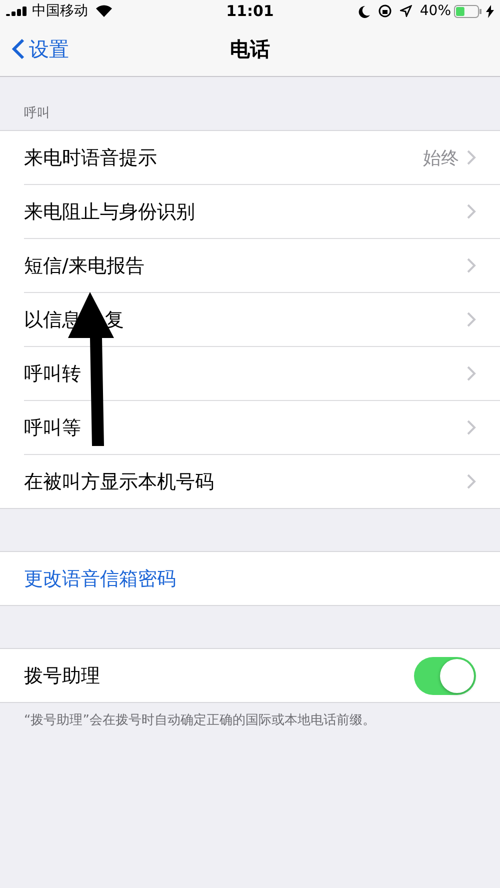 This screenshot has width=500, height=888. I want to click on setting-label: 在被叫方显示本机号码, so click(119, 481).